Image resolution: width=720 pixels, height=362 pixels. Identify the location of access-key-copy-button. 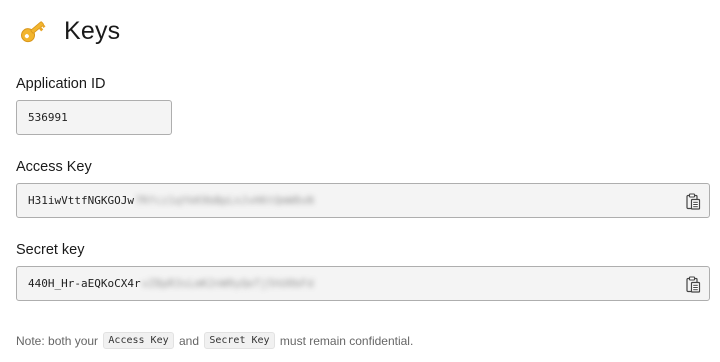
(693, 201).